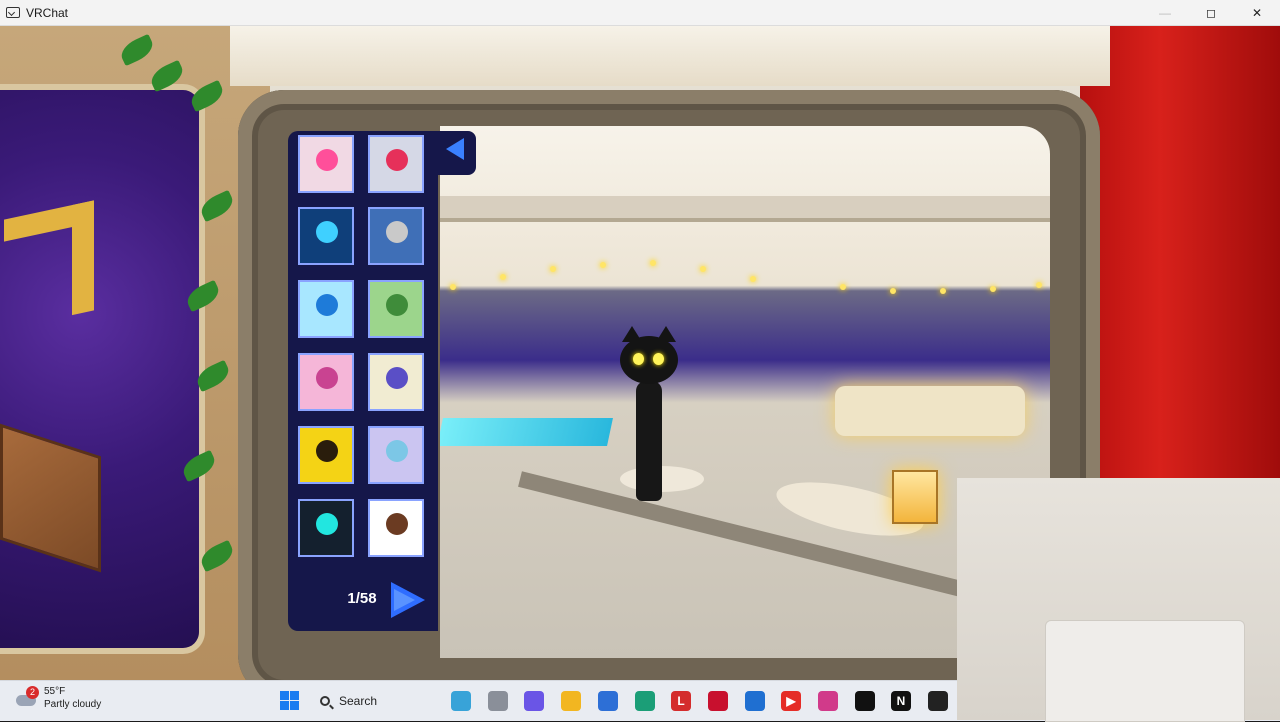  Describe the element at coordinates (571, 701) in the screenshot. I see `file-explorer-icon` at that location.